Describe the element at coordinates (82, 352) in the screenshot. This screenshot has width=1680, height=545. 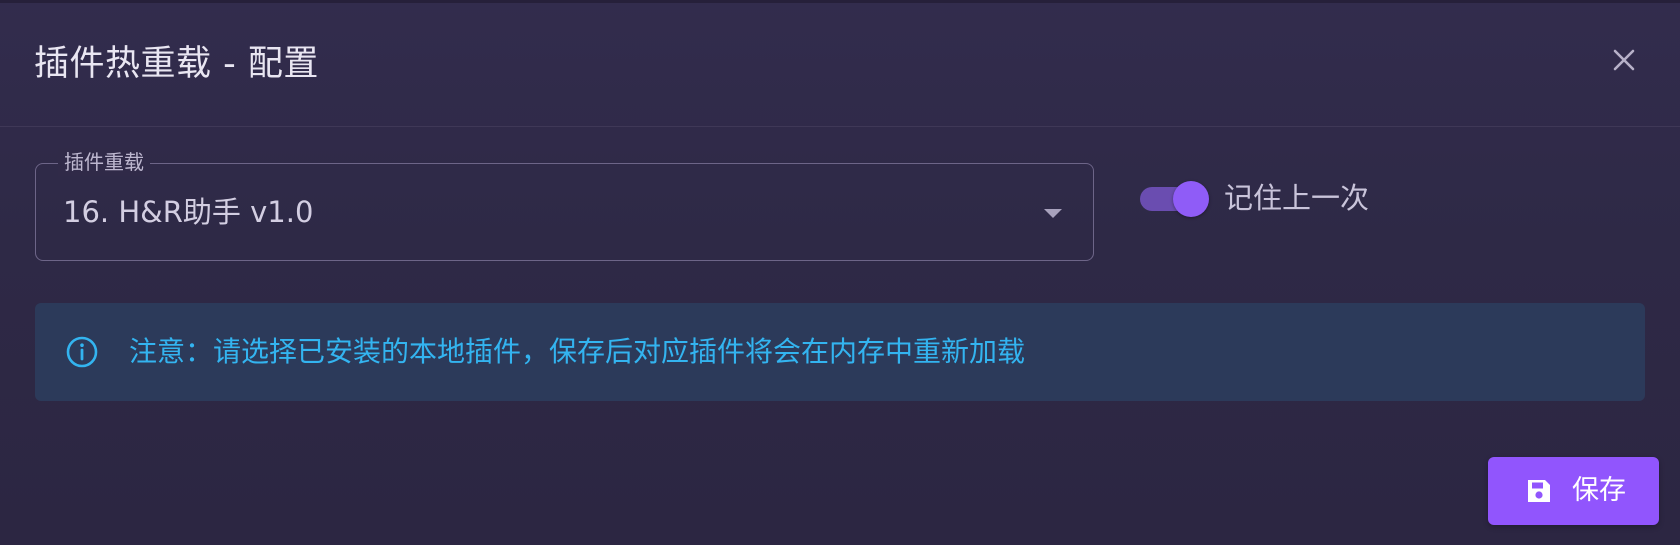
I see `info-icon` at that location.